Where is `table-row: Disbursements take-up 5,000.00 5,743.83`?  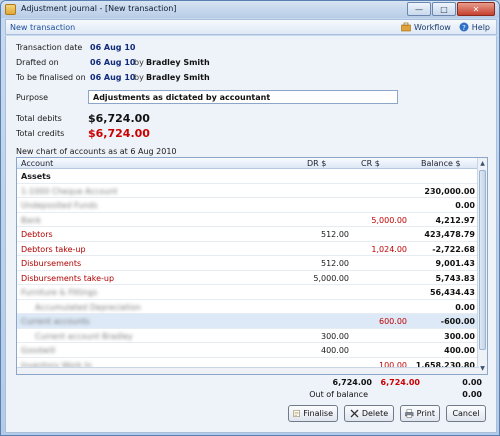 table-row: Disbursements take-up 5,000.00 5,743.83 is located at coordinates (248, 278).